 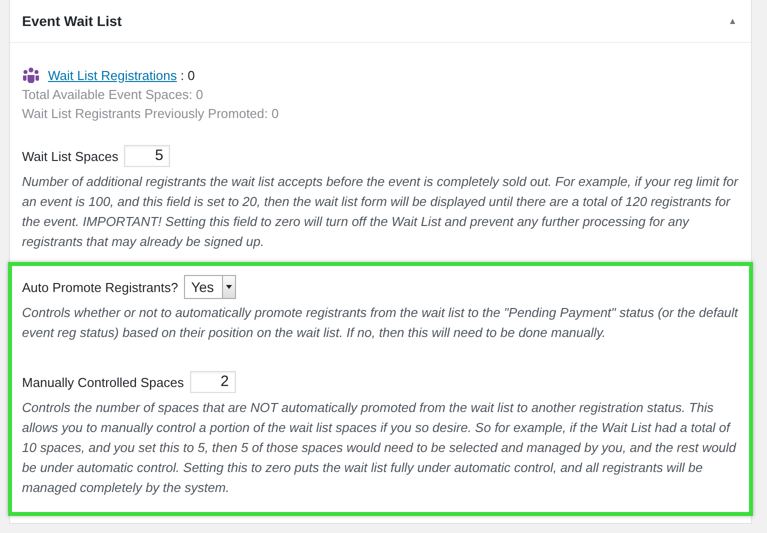 What do you see at coordinates (31, 75) in the screenshot?
I see `people-icon` at bounding box center [31, 75].